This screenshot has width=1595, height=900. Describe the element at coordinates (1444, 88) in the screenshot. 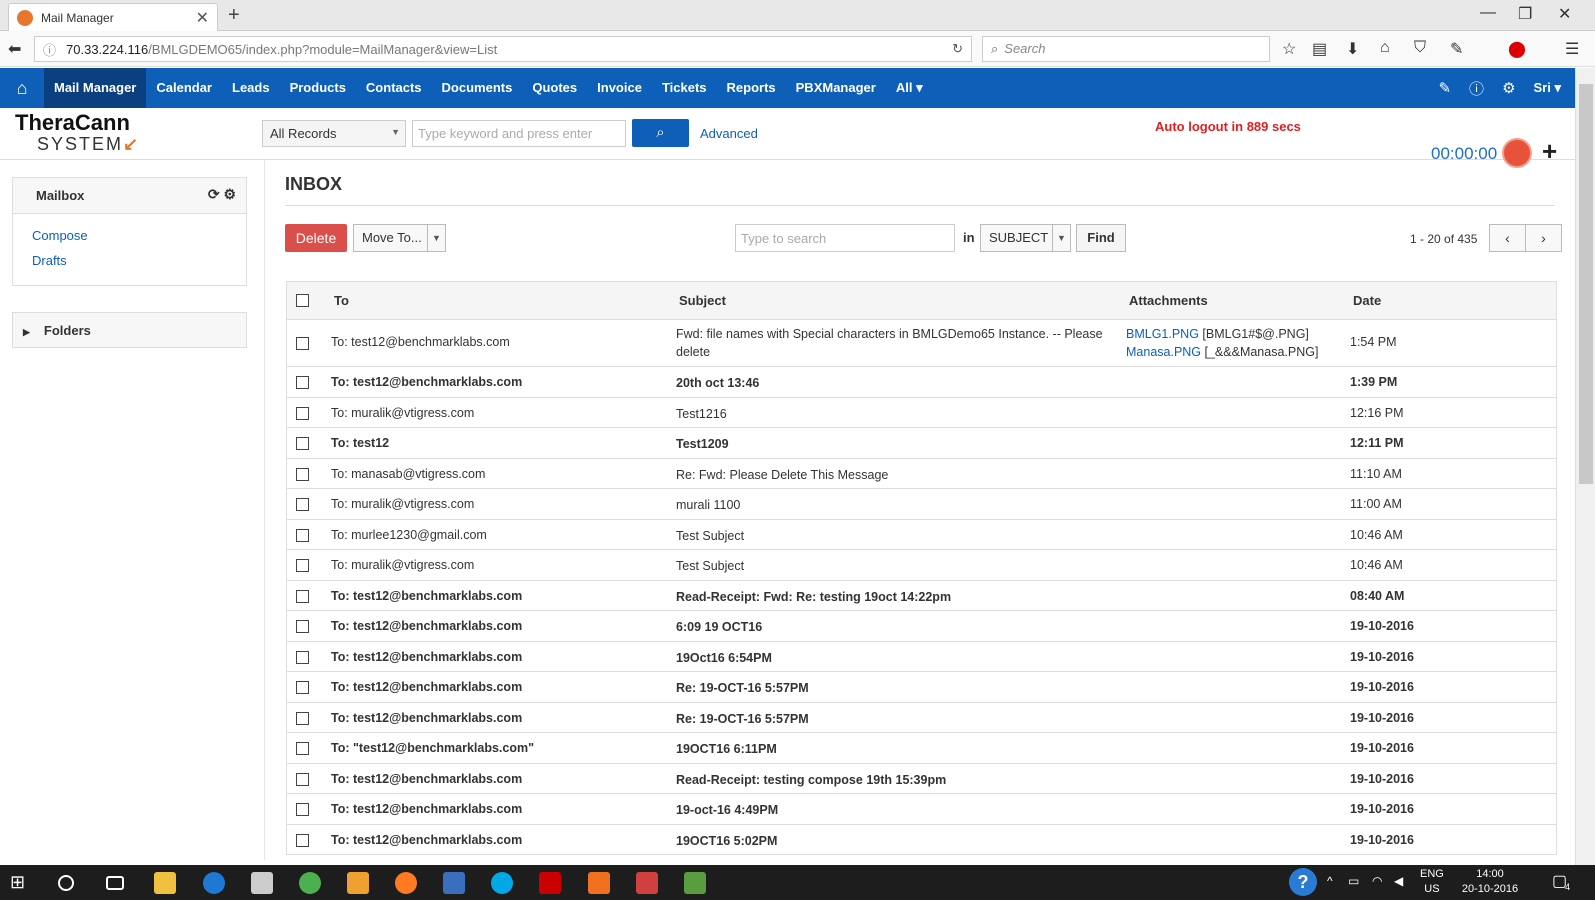

I see `brush-icon: ✎` at that location.